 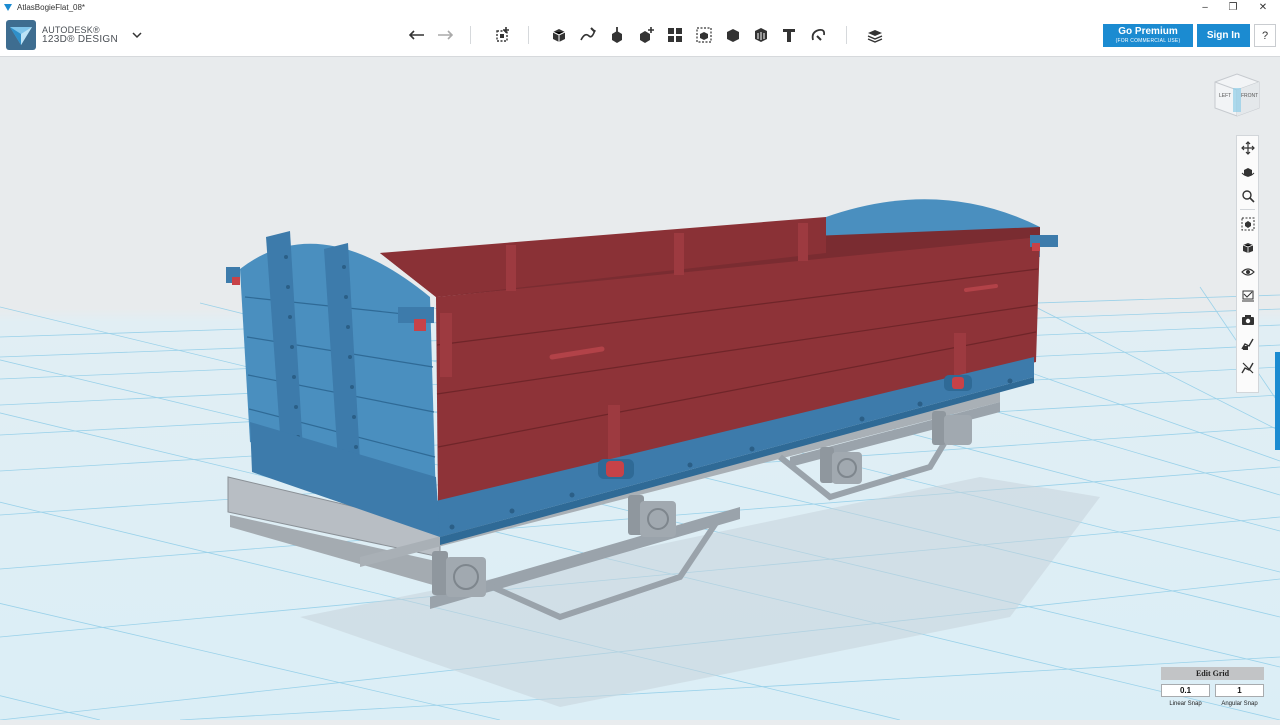 I want to click on materials-icon, so click(x=875, y=36).